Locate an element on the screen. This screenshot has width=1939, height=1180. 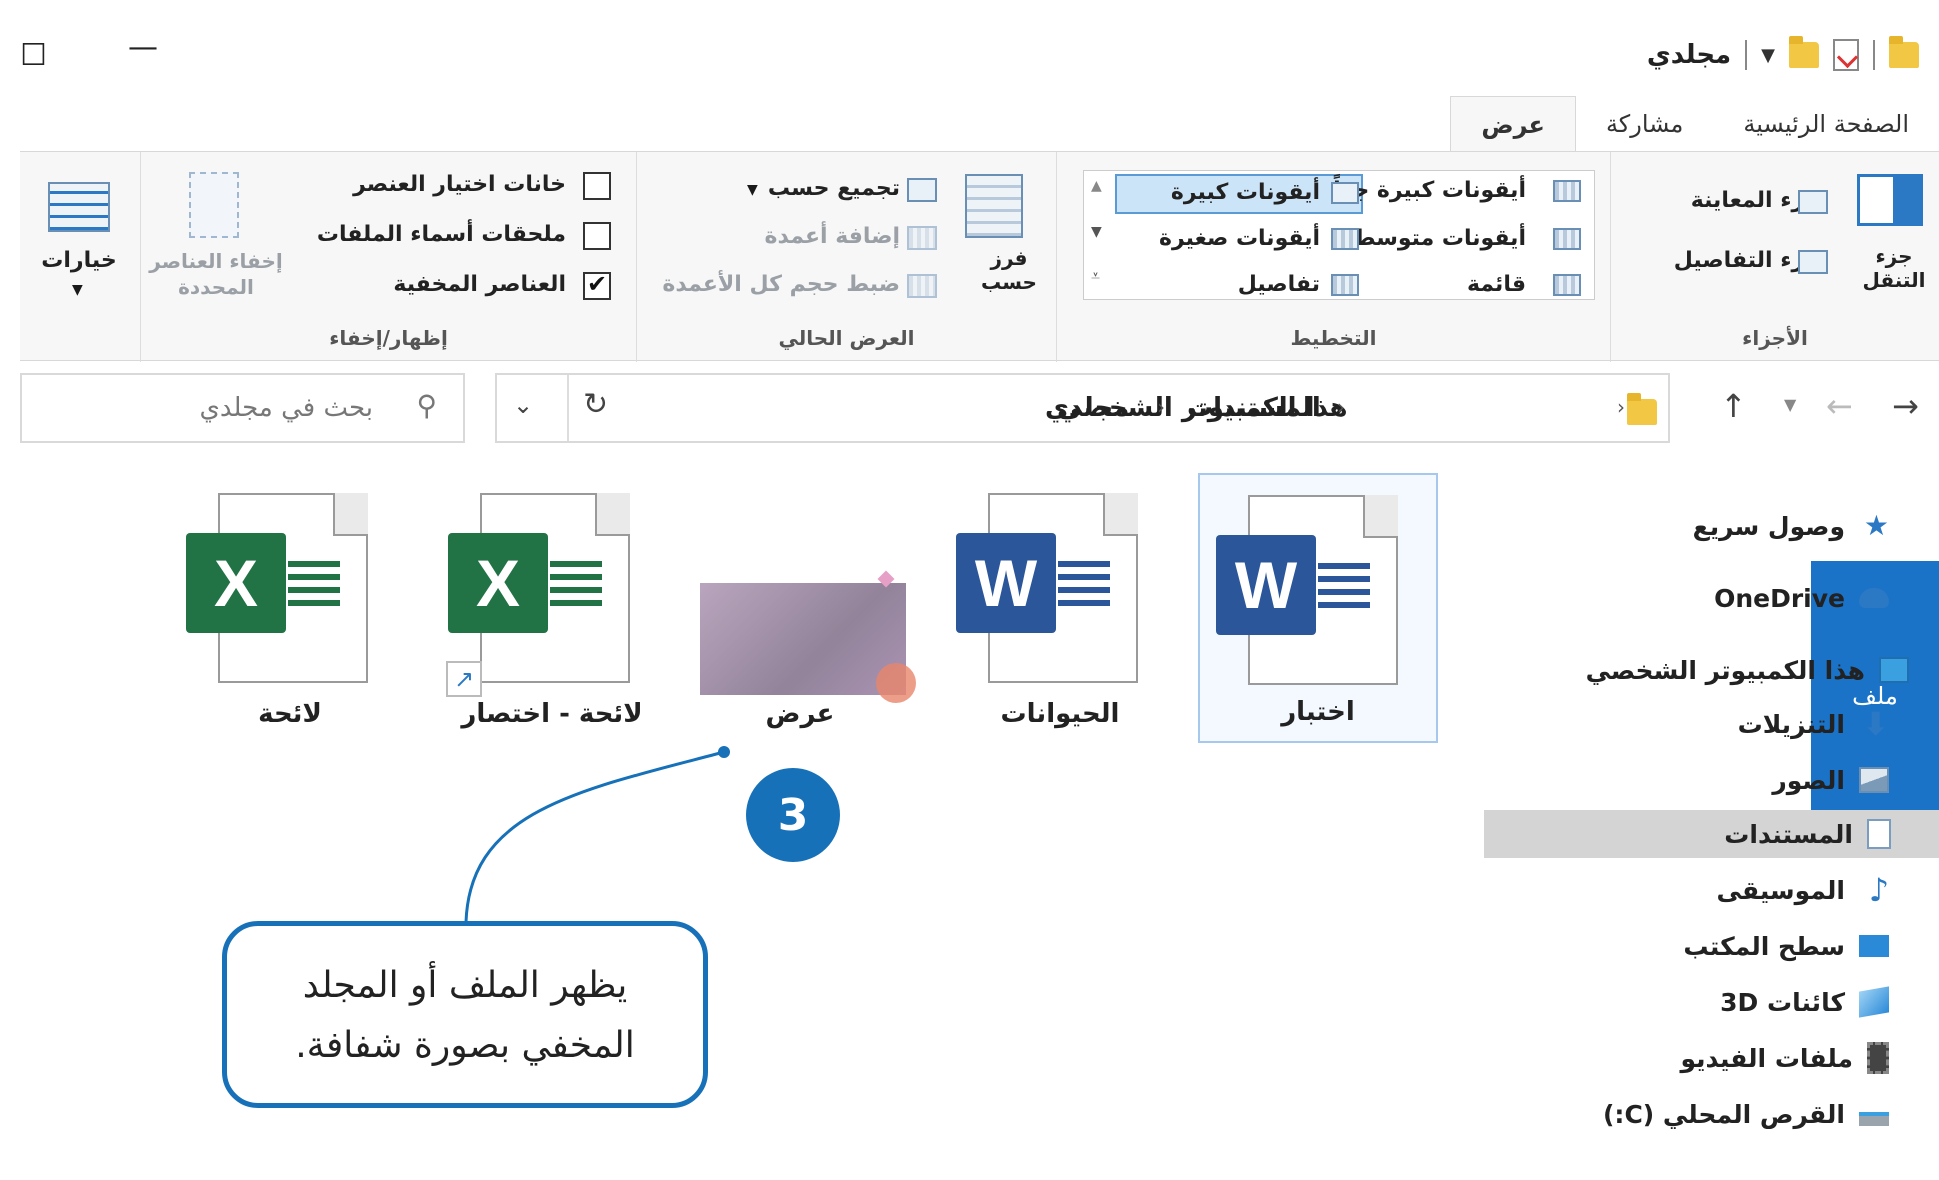
sidebar-item-label: هذا الكمبيوتر الشخصي is located at coordinates (1725, 670).